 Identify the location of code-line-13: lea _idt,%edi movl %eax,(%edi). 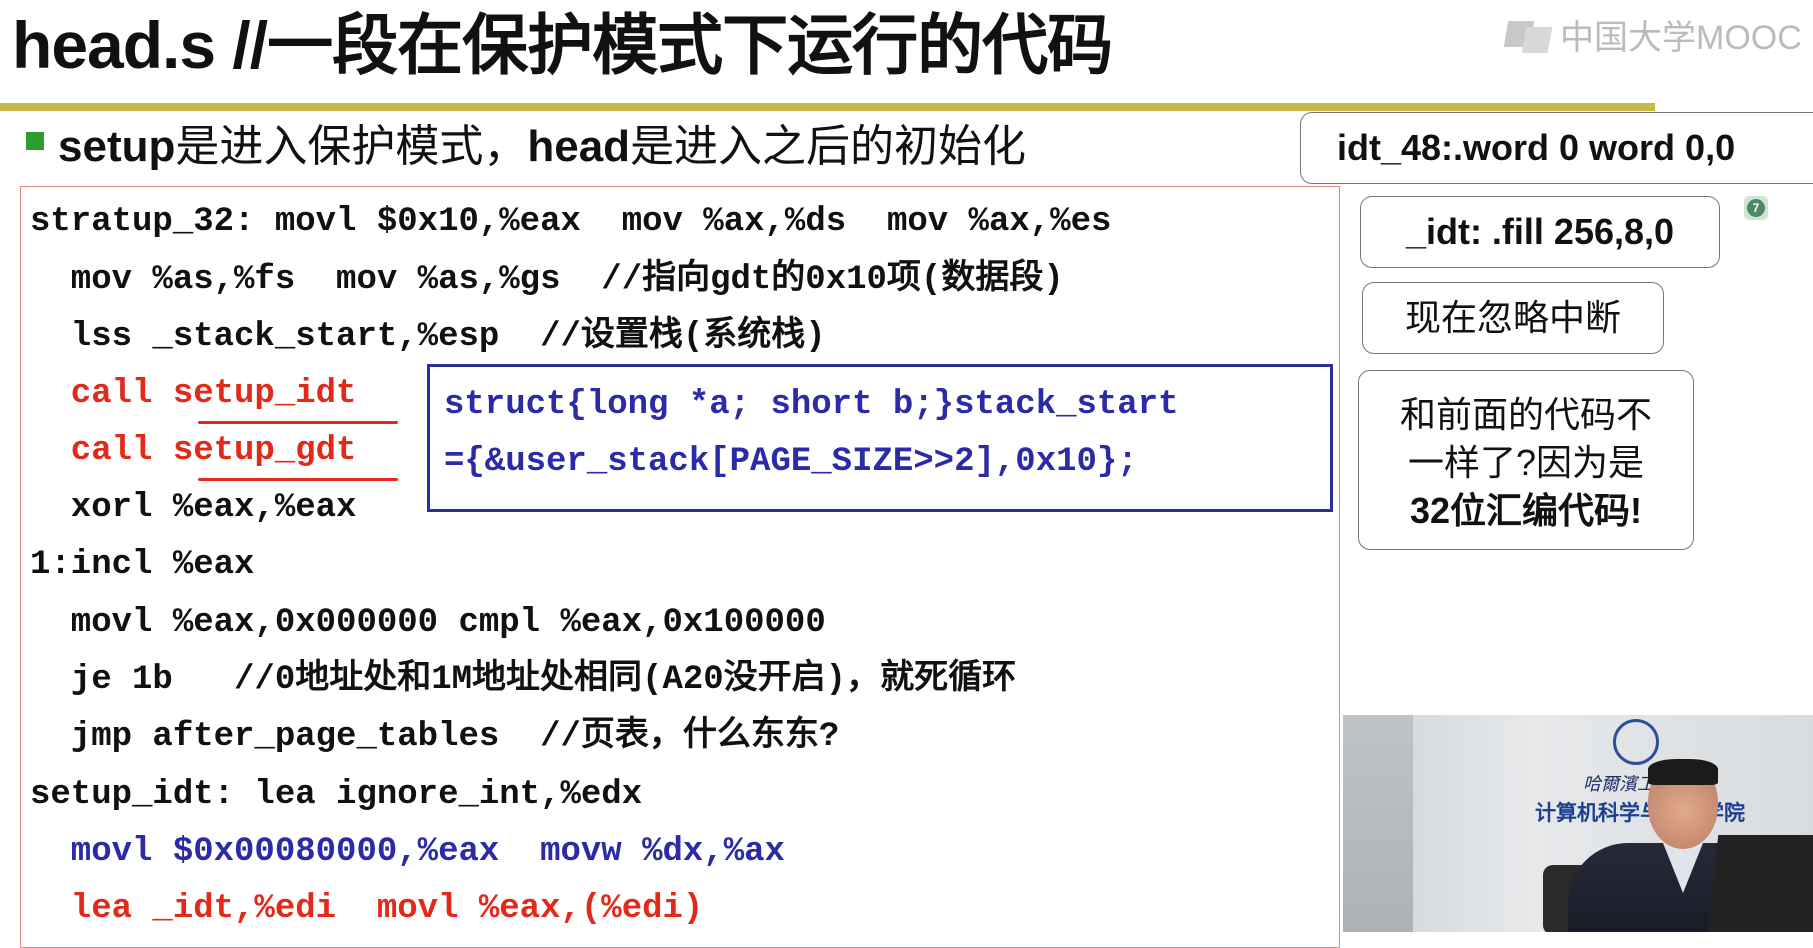
(367, 909).